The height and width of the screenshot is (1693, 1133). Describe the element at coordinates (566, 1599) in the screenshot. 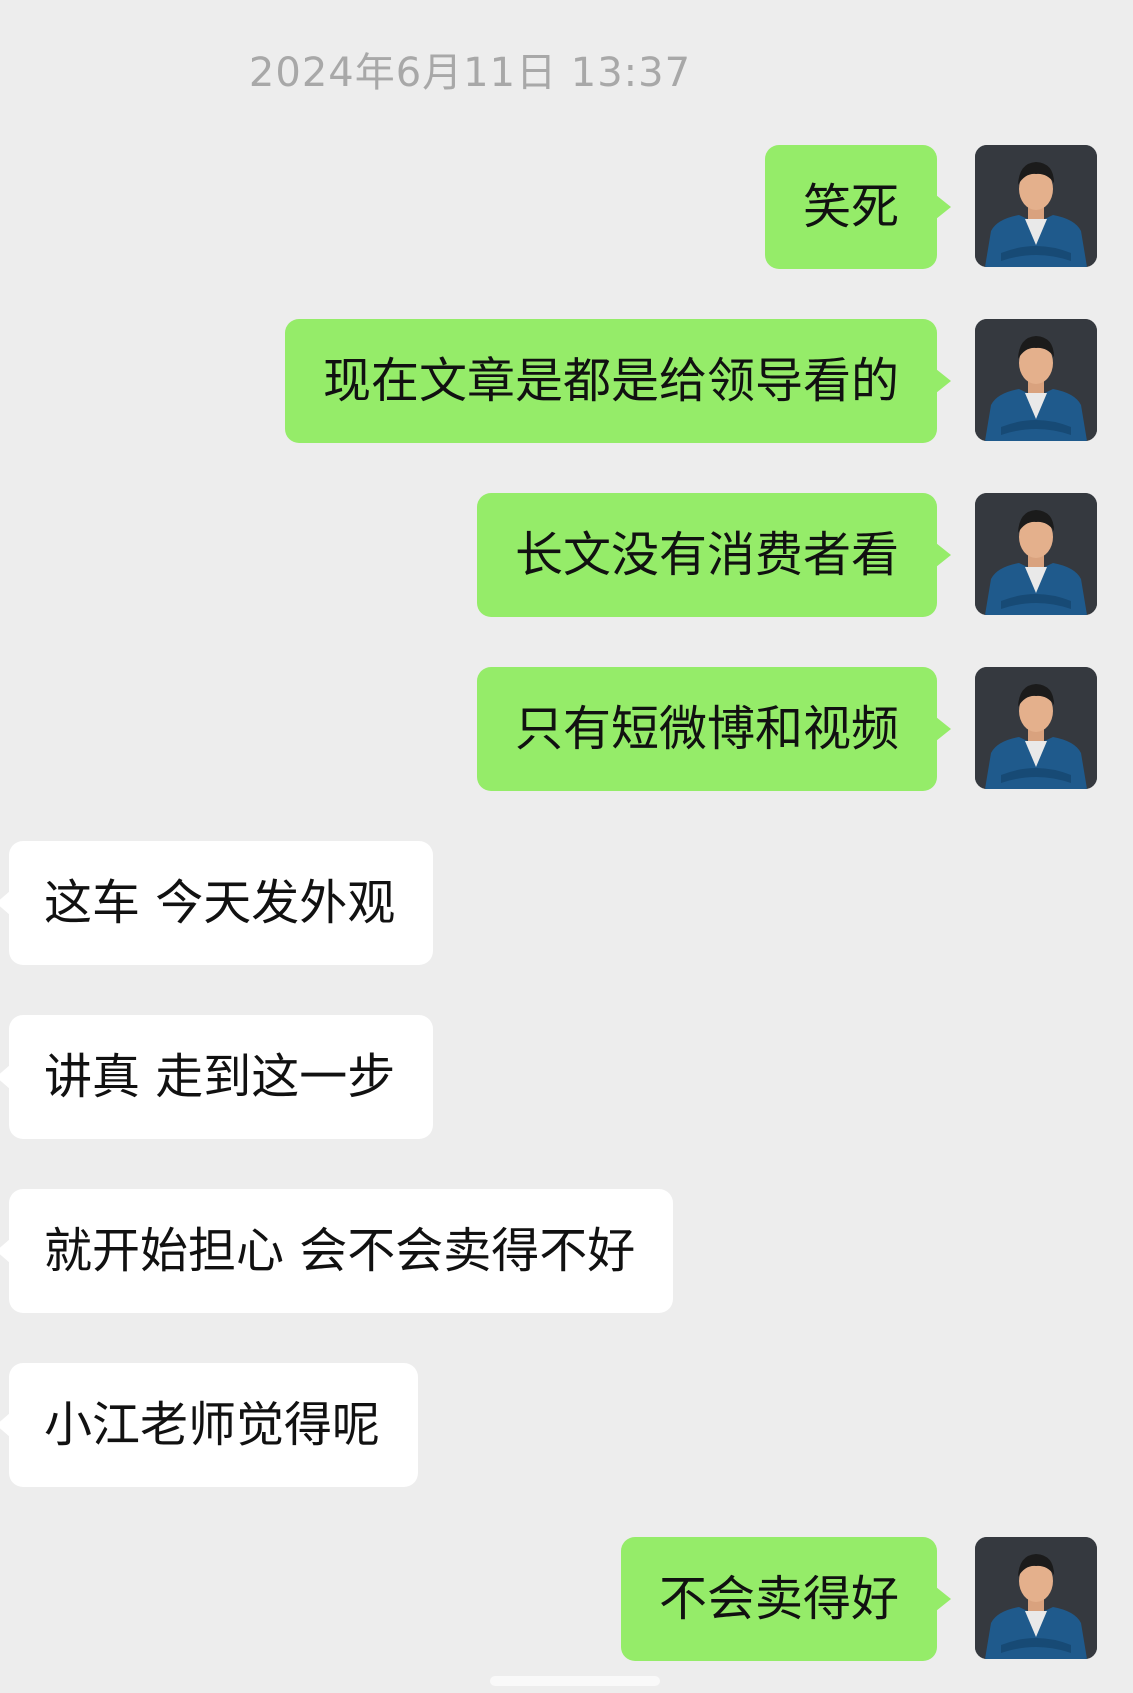

I see `message-row-sent: 不会卖得好` at that location.